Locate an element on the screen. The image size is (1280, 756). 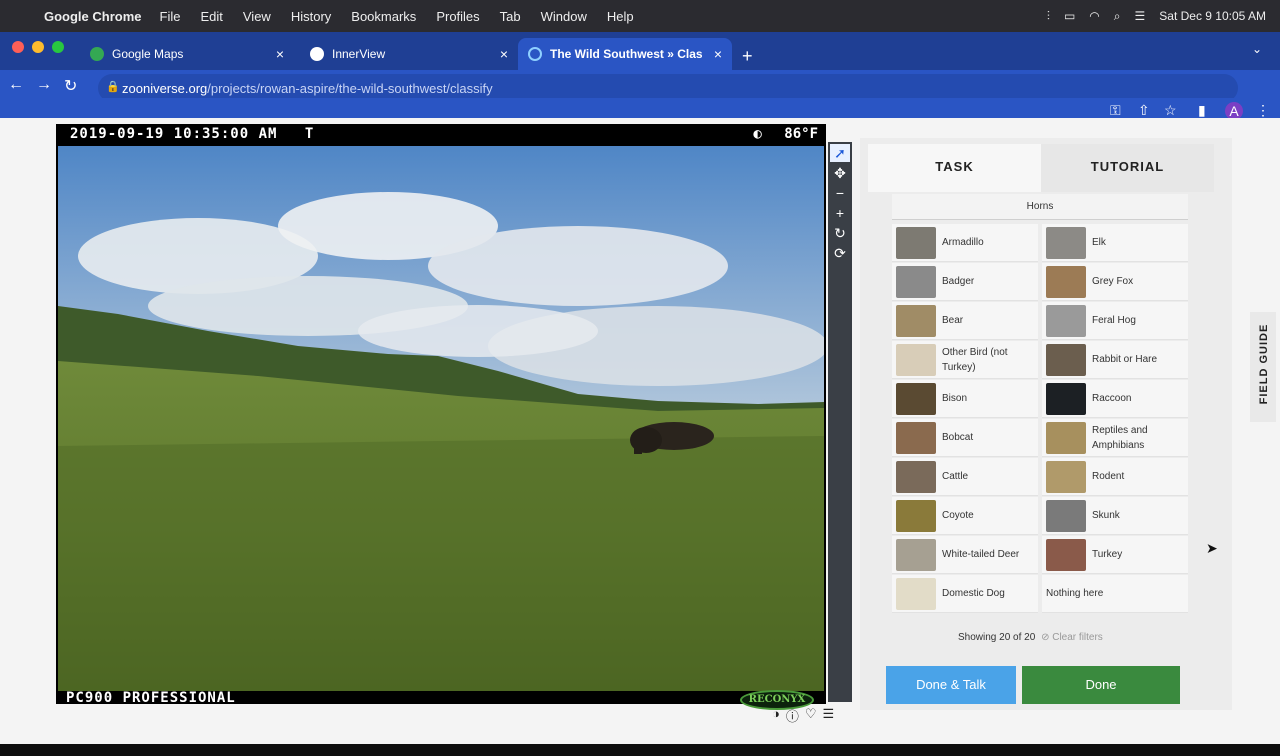
zoom-out-icon: − is located at coordinates (840, 193).